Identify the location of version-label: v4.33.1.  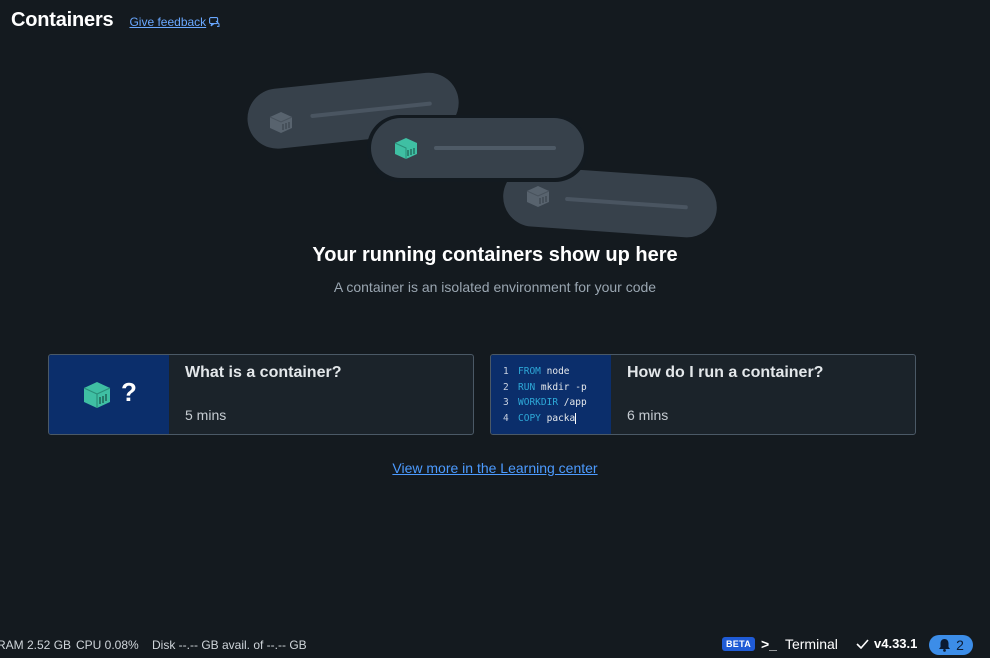
(896, 643).